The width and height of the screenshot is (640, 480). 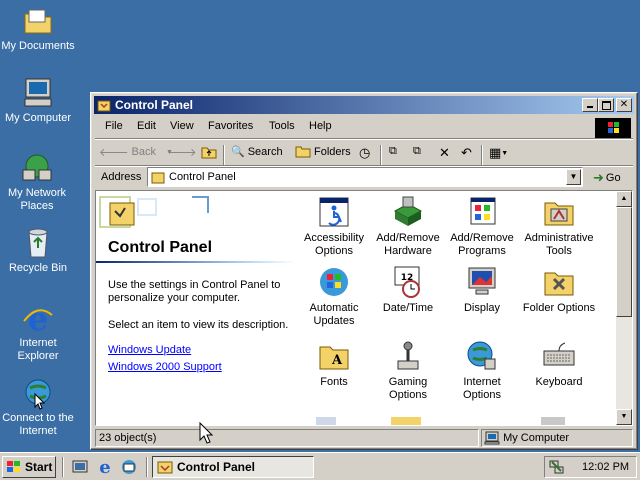 I want to click on desktop-icon-label: Recycle Bin, so click(x=38, y=268).